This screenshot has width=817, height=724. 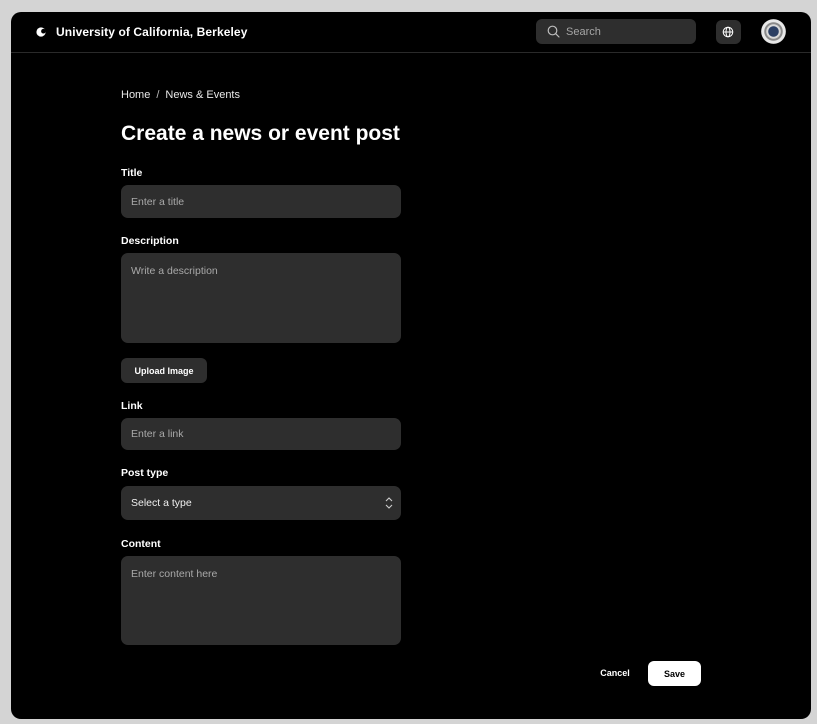 I want to click on link-input, so click(x=261, y=434).